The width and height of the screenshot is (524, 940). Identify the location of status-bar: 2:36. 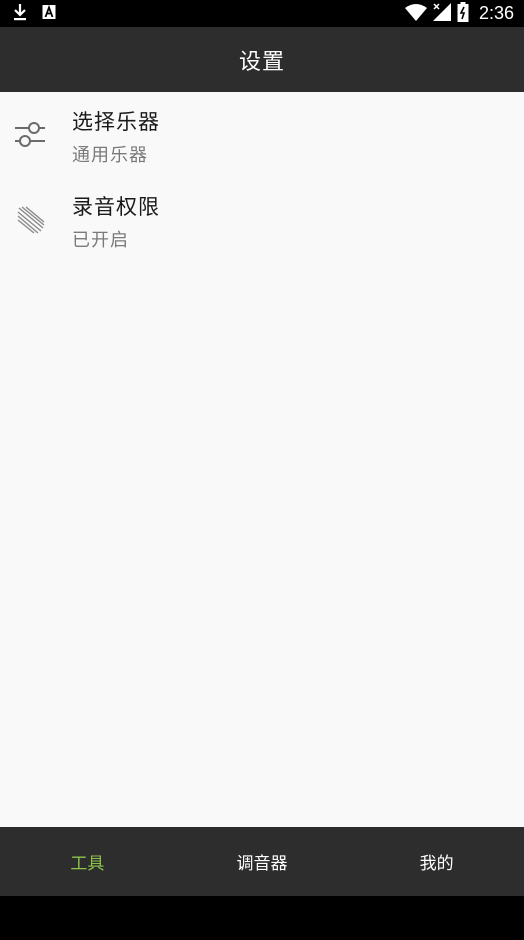
(262, 13).